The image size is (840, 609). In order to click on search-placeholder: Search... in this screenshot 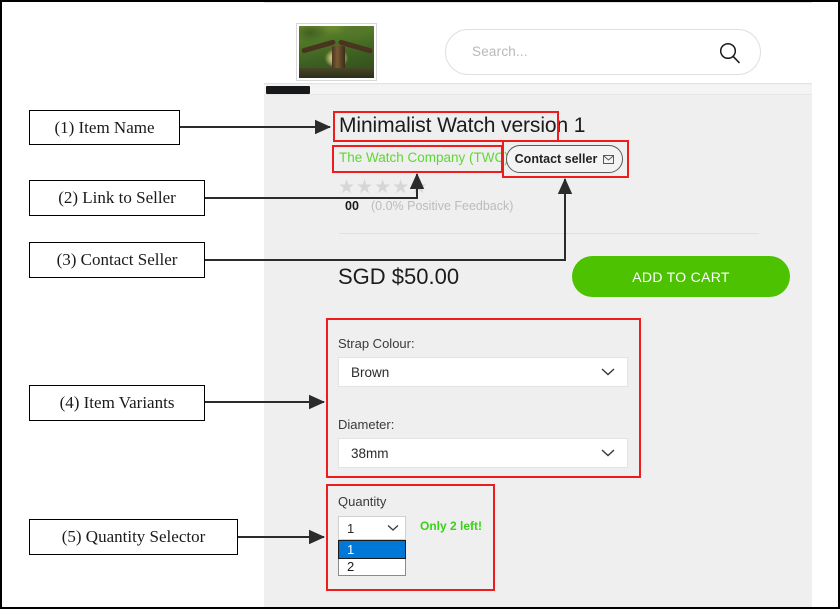, I will do `click(500, 51)`.